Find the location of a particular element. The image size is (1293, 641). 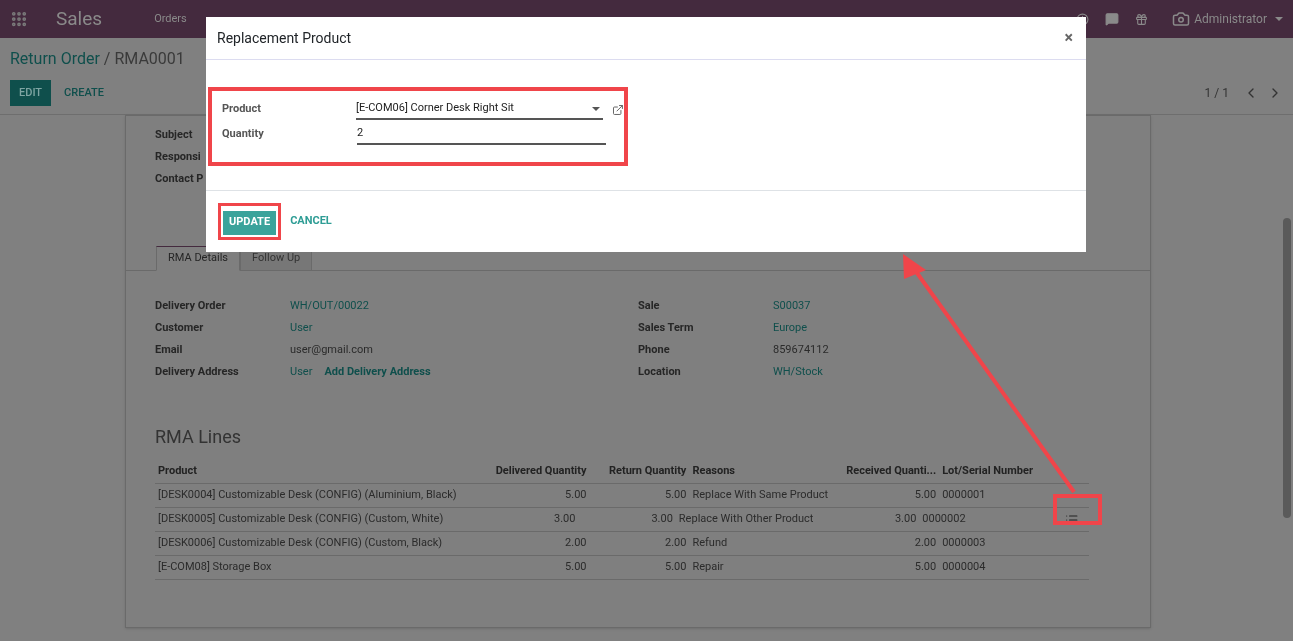

table-cell-text: [DESK0006] Customizable Desk (CONFIG) (Custom, Black) is located at coordinates (300, 543).